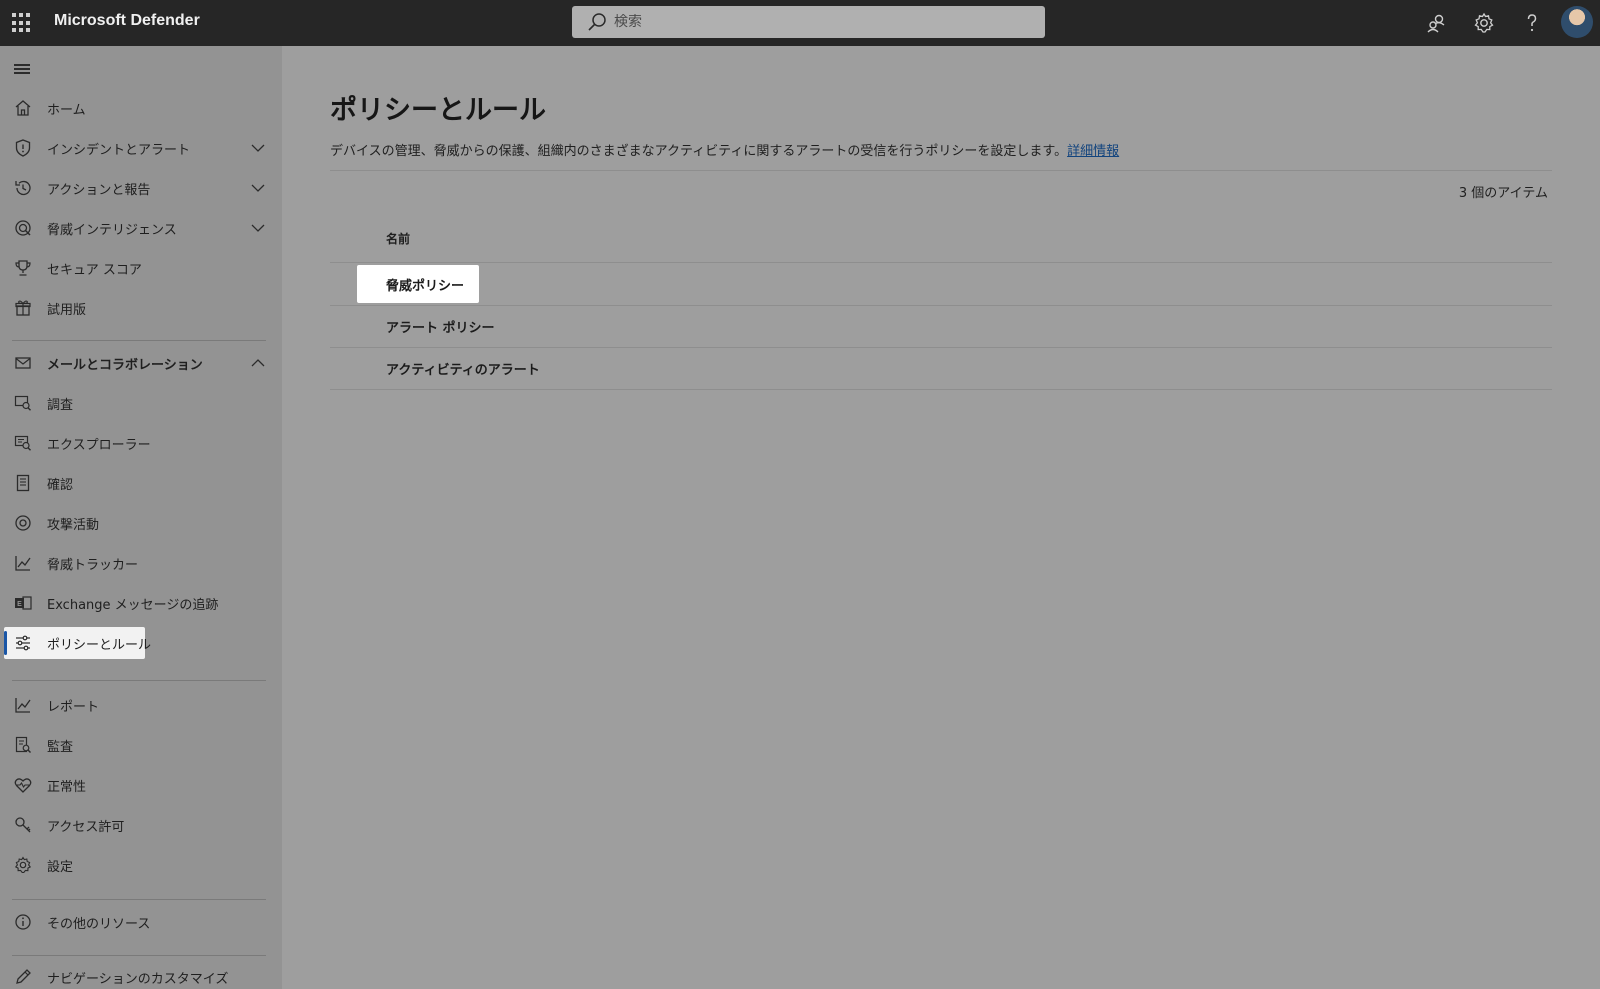 The image size is (1600, 989). I want to click on gear-icon, so click(1484, 23).